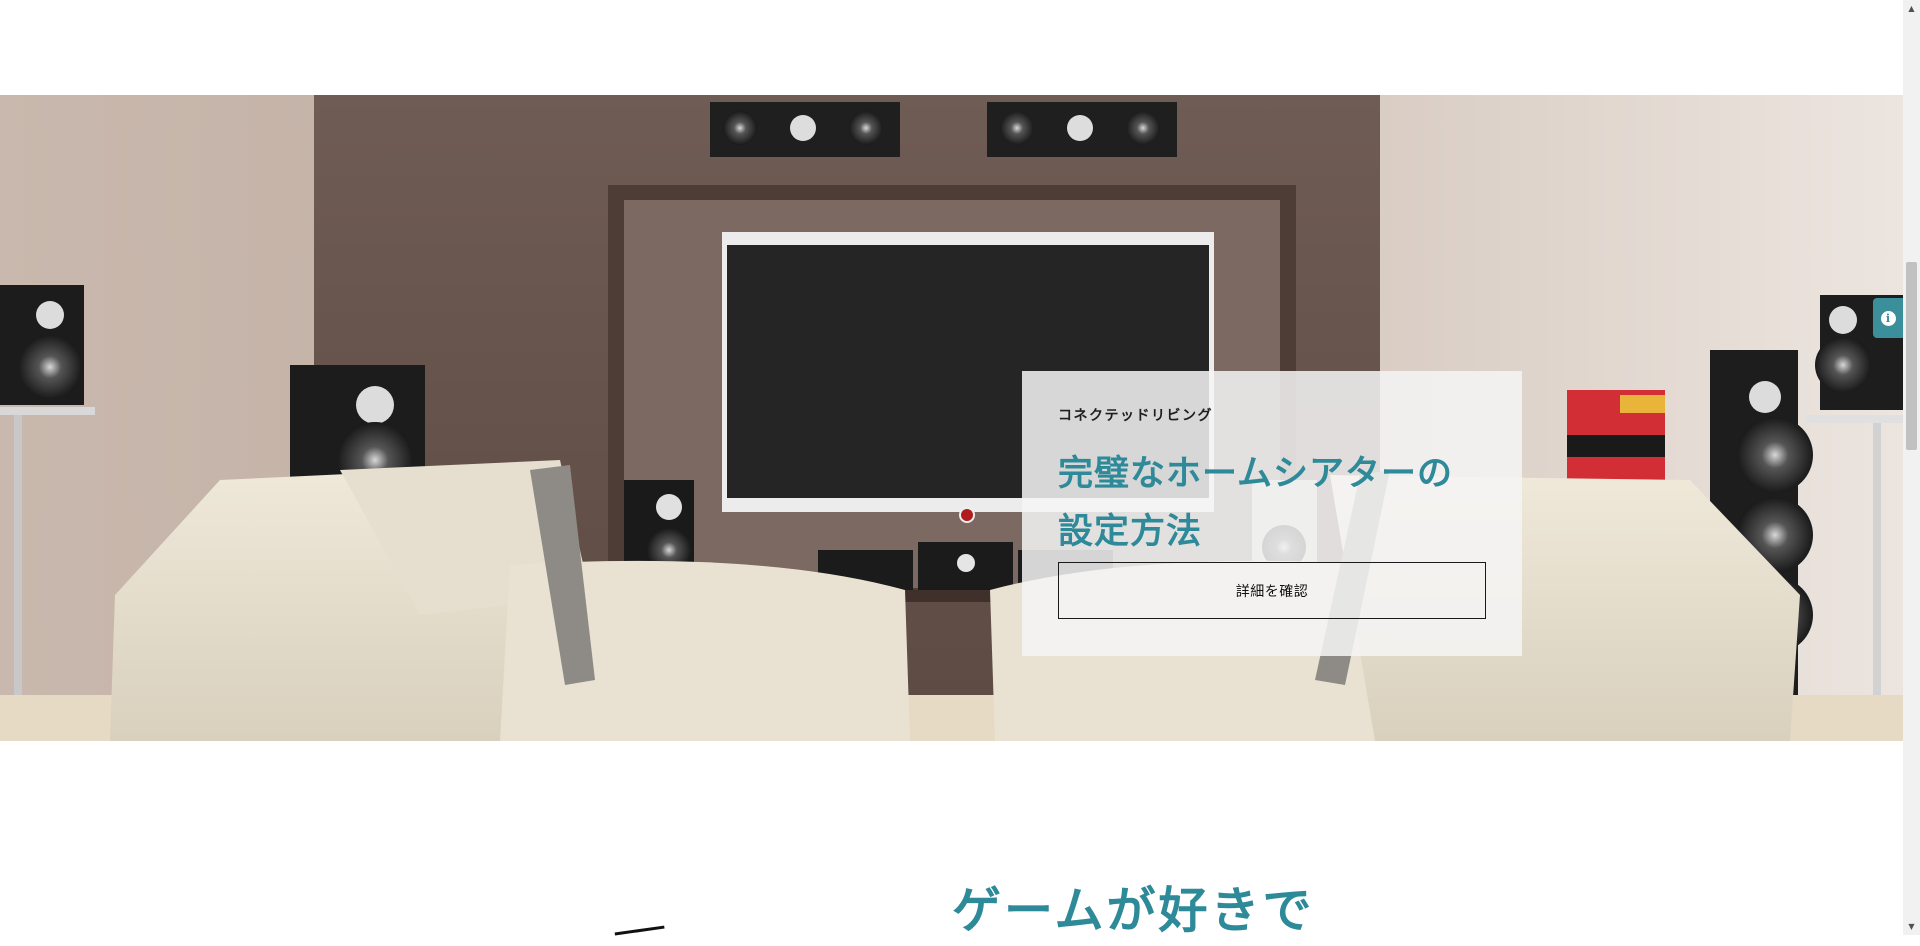 The height and width of the screenshot is (946, 1920). I want to click on card-headline-line1: 完璧なホームシアターの, so click(1255, 474).